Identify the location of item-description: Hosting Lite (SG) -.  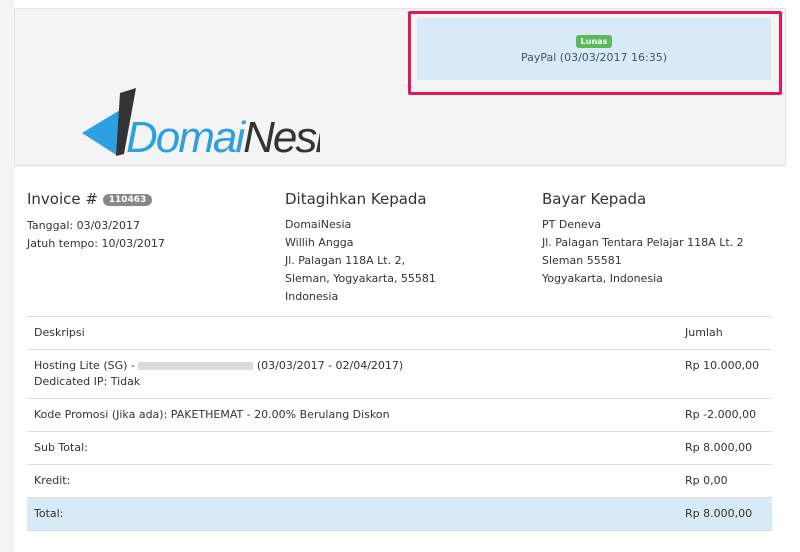
(84, 365).